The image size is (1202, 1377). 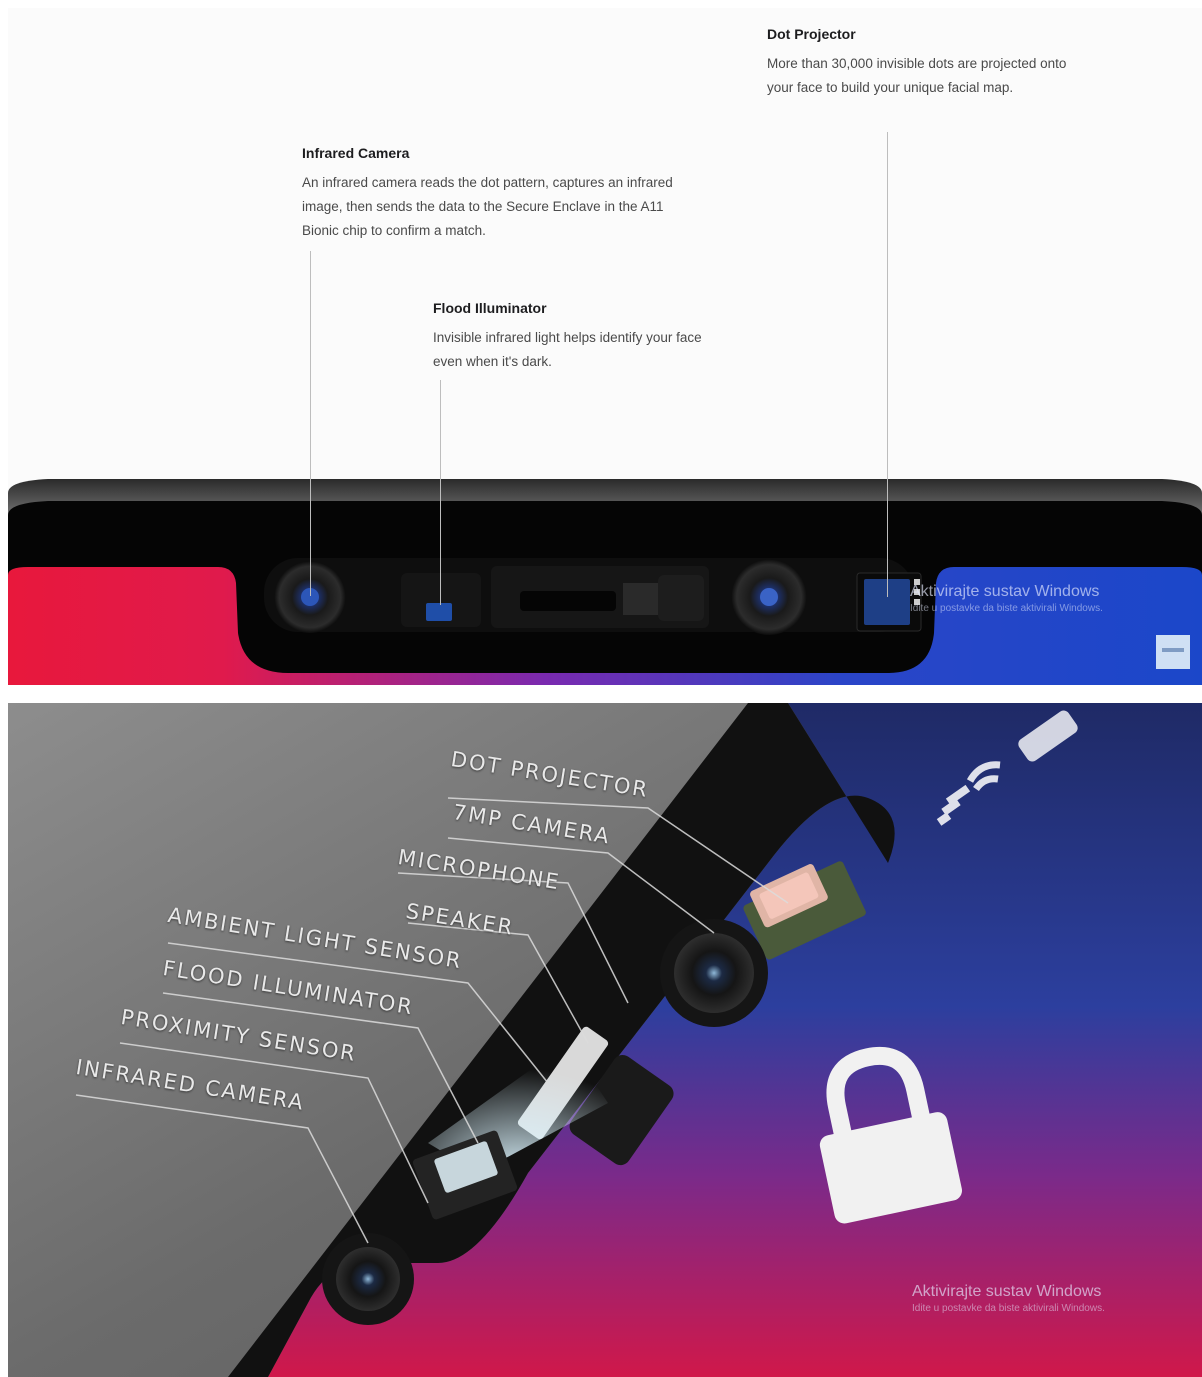 I want to click on leader-line-flood-illuminator, so click(x=440, y=492).